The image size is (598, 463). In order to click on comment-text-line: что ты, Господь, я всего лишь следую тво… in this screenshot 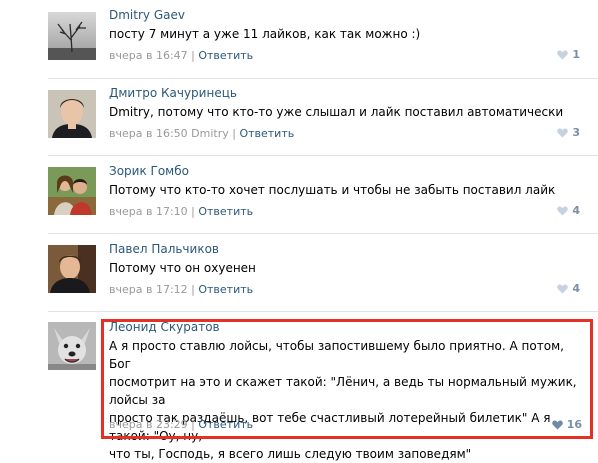, I will do `click(290, 454)`.